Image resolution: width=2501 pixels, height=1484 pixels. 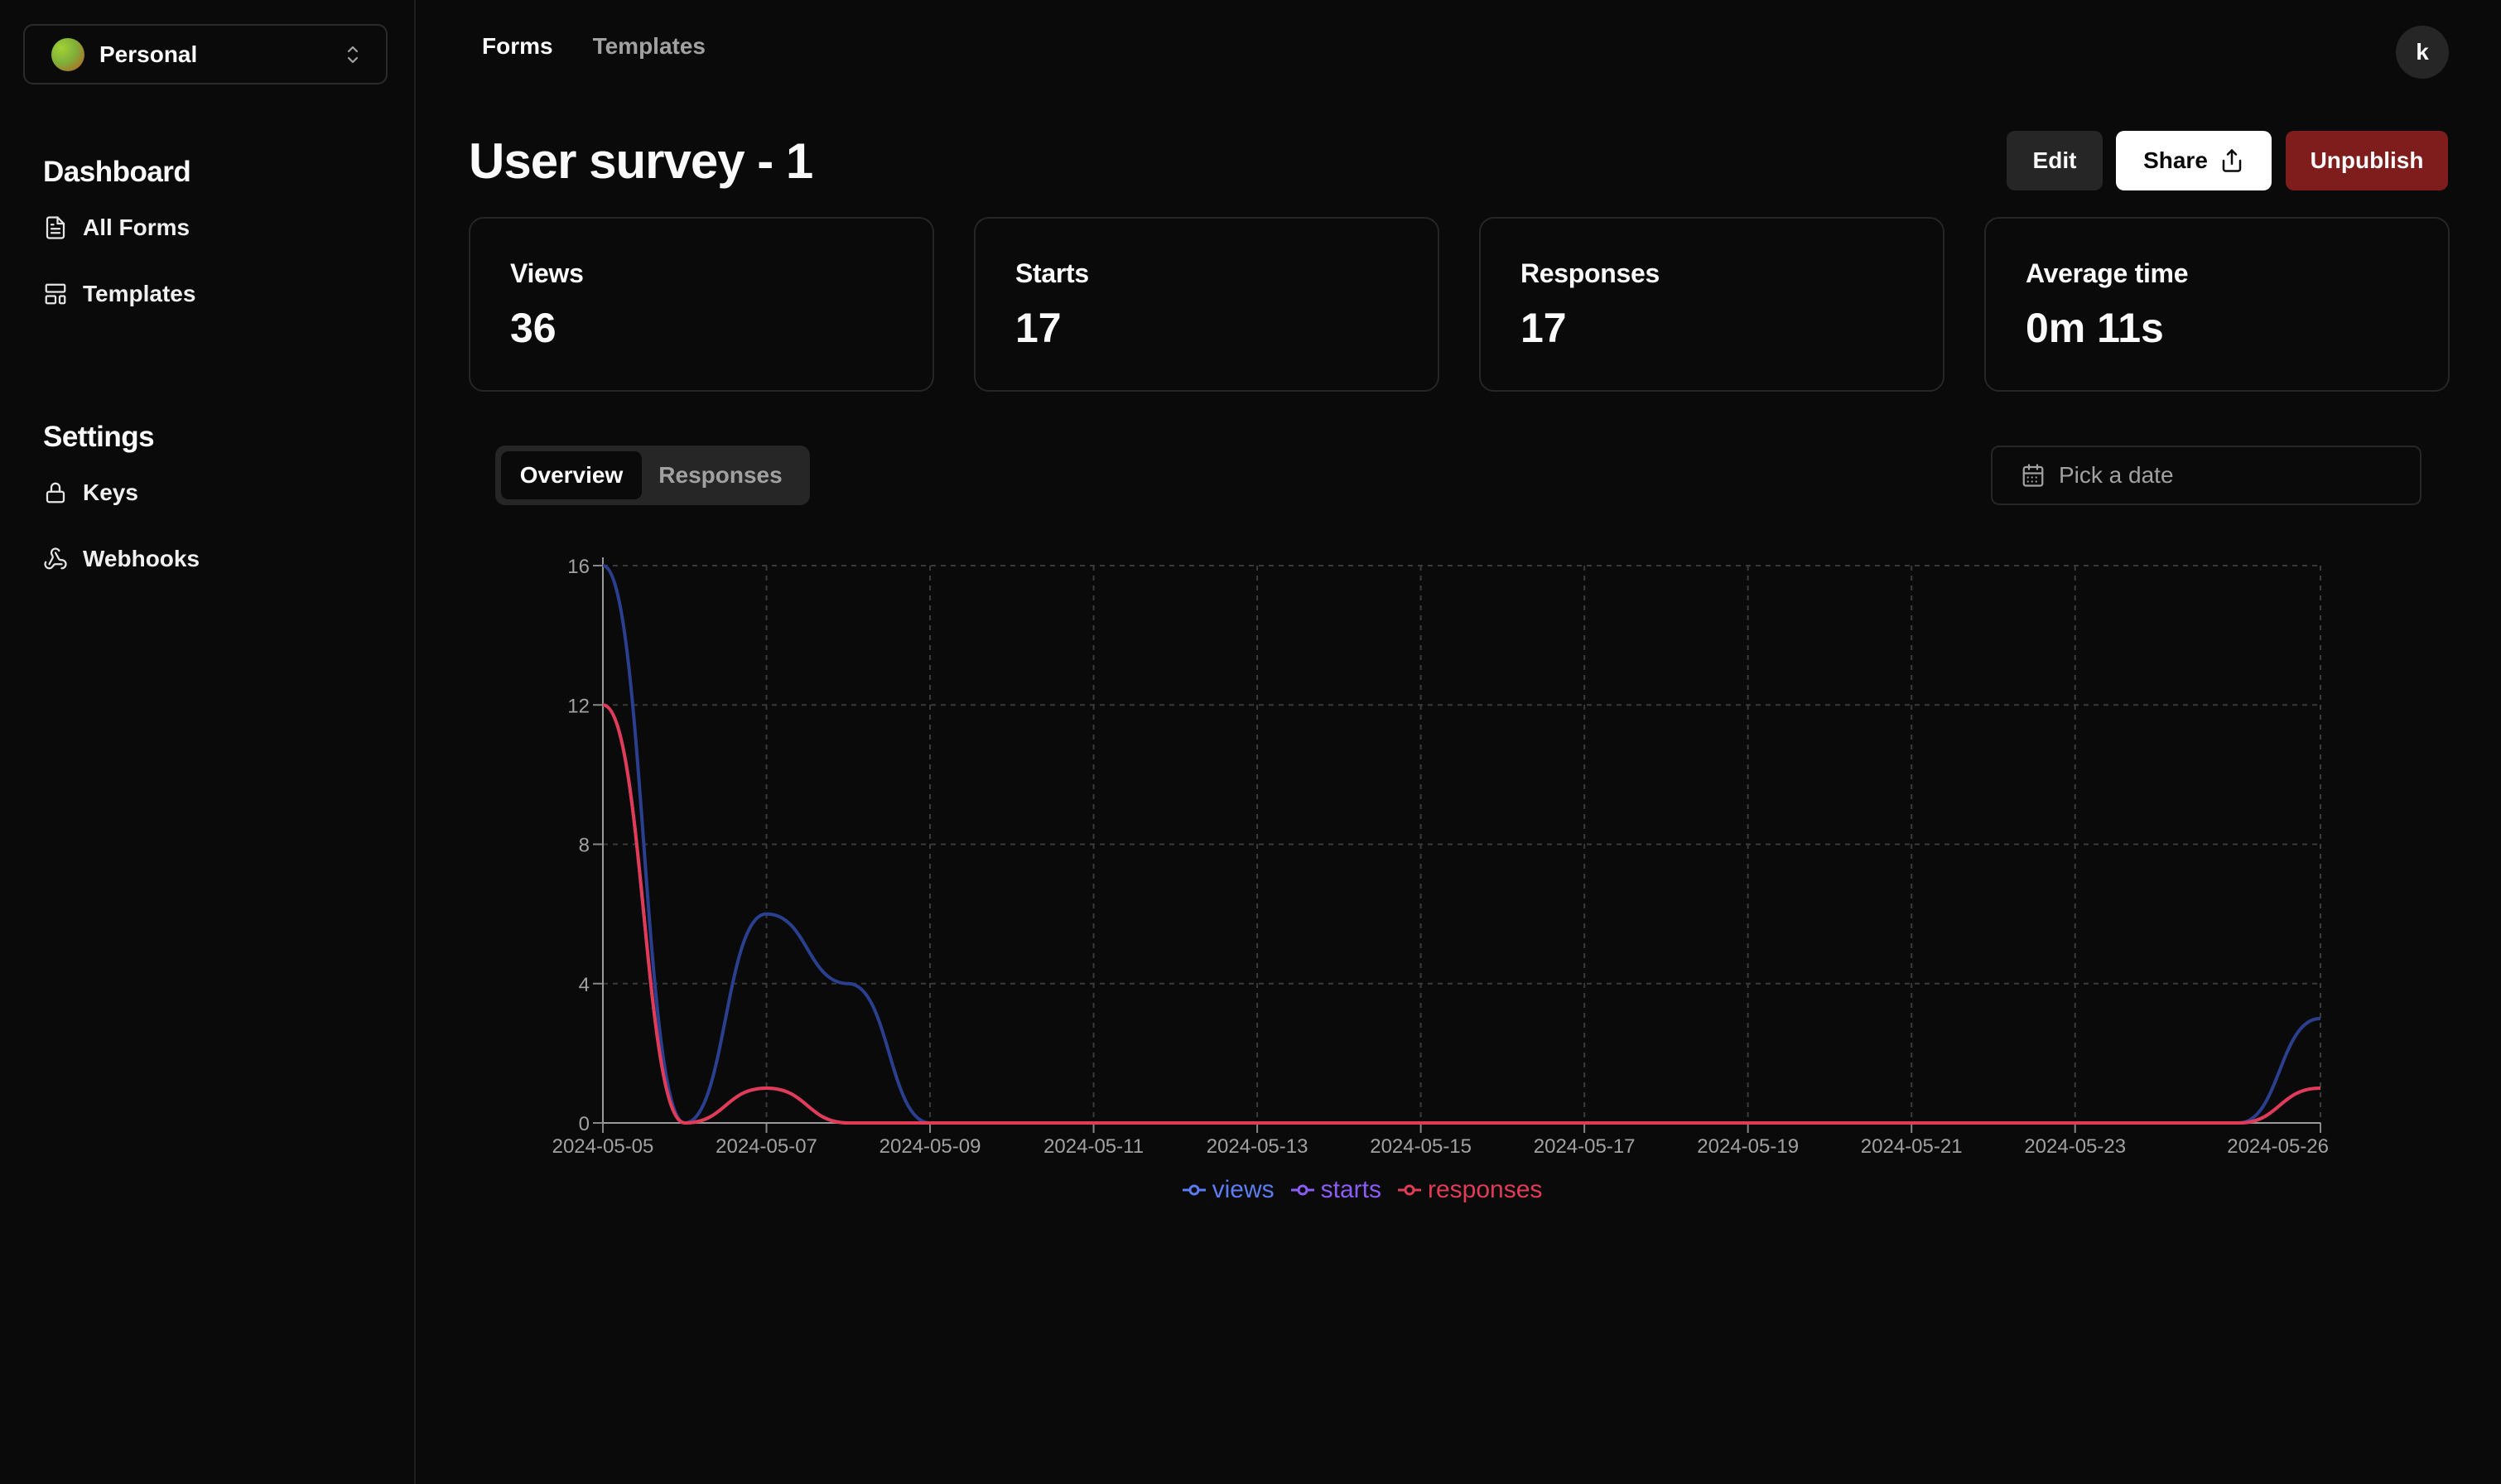 What do you see at coordinates (2075, 1146) in the screenshot?
I see `x-tick-label: 2024-05-23` at bounding box center [2075, 1146].